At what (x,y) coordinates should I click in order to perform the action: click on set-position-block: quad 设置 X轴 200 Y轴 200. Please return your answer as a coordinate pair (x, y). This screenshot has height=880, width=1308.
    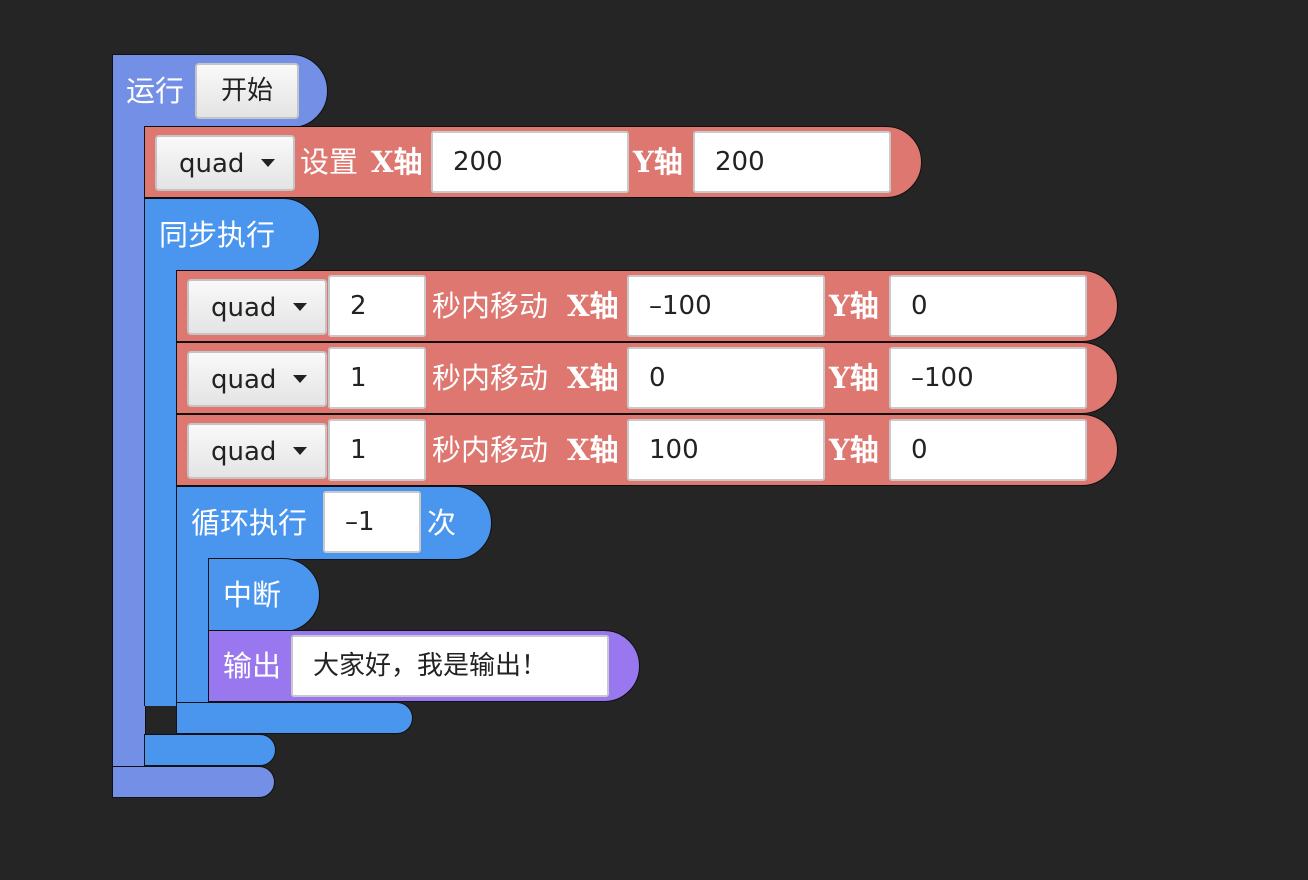
    Looking at the image, I should click on (533, 162).